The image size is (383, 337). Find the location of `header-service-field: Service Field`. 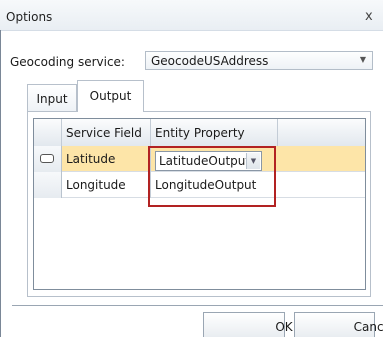

header-service-field: Service Field is located at coordinates (104, 133).